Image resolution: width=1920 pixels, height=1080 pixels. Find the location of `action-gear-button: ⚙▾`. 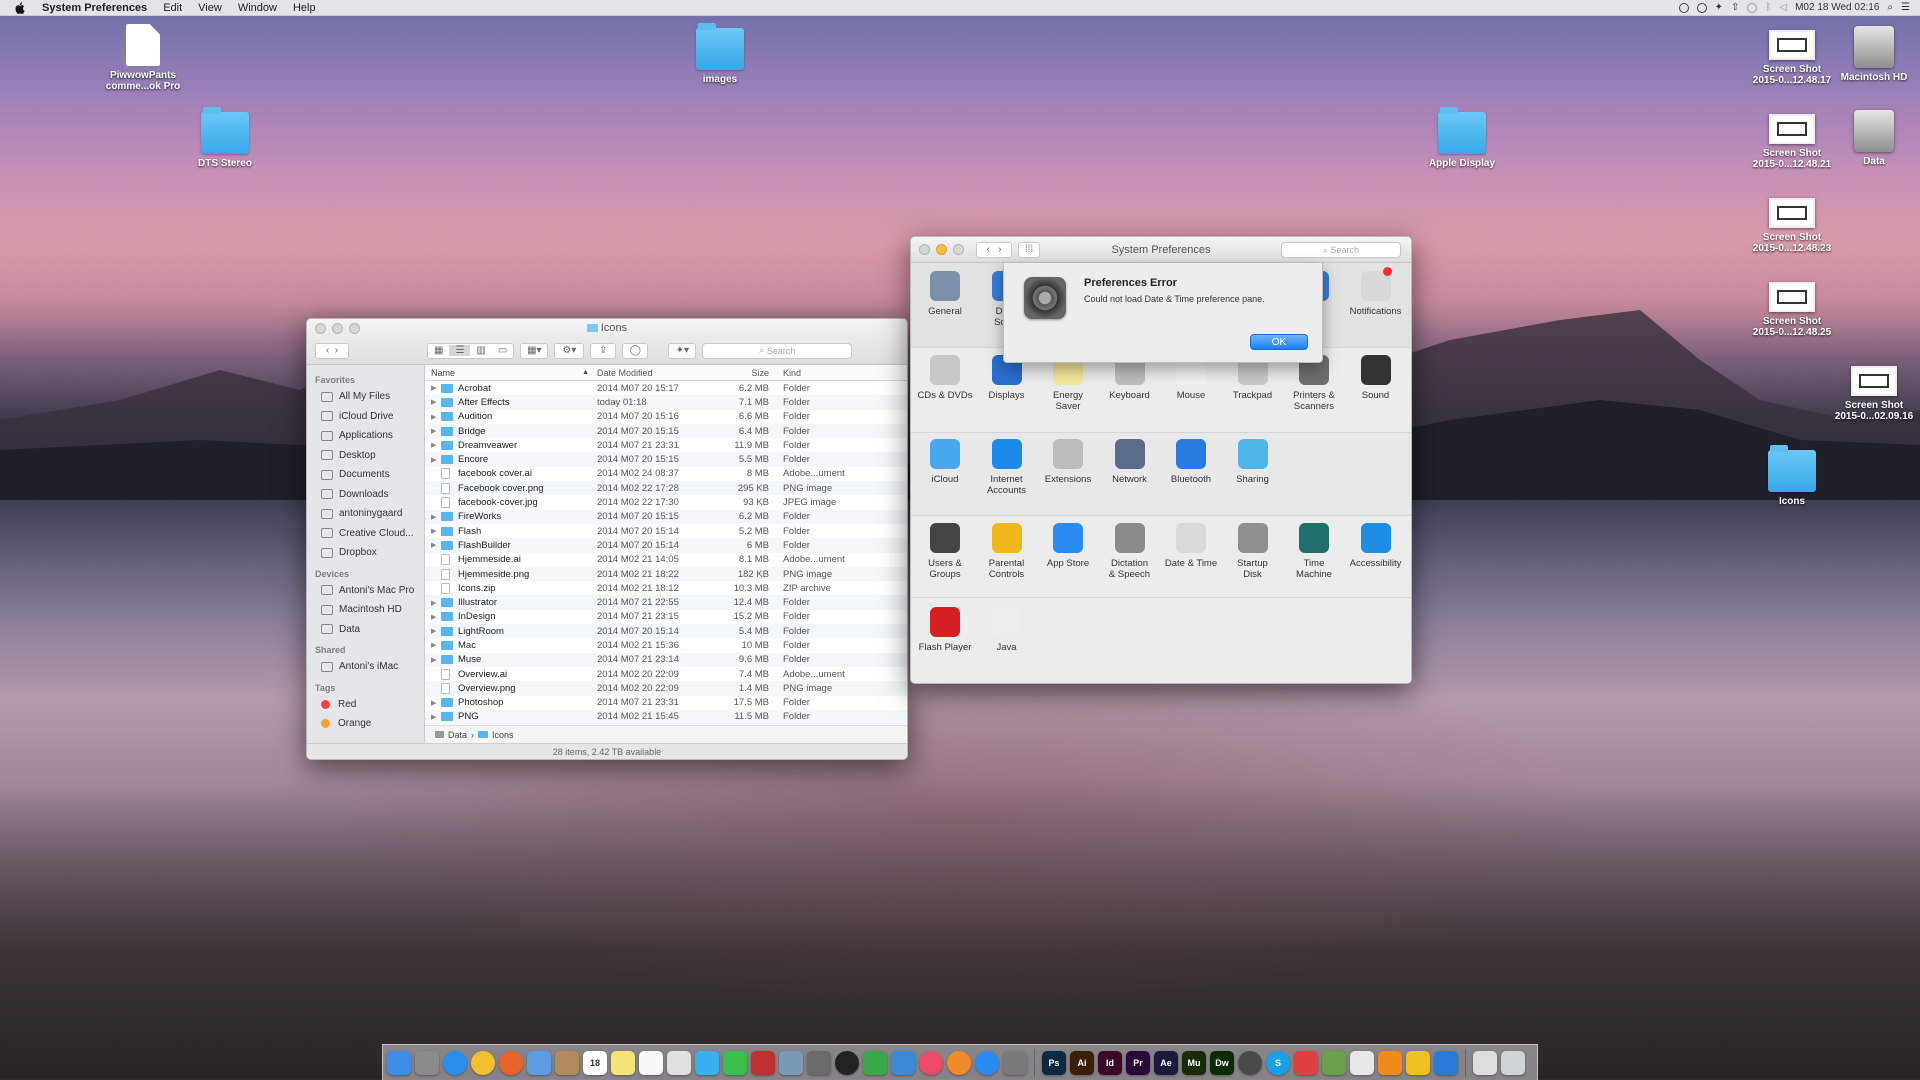

action-gear-button: ⚙▾ is located at coordinates (569, 350).